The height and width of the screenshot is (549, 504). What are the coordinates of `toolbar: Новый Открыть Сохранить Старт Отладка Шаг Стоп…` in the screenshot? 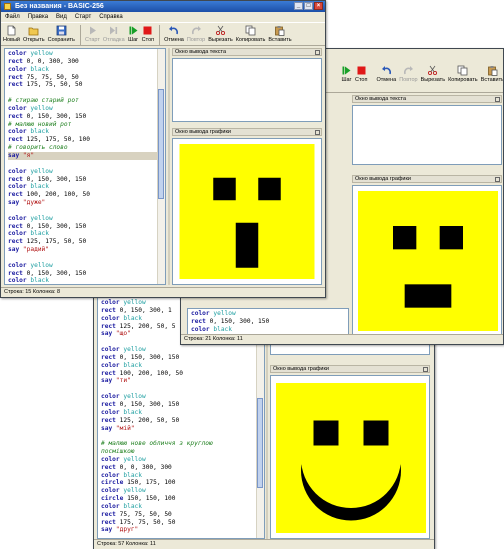 It's located at (163, 34).